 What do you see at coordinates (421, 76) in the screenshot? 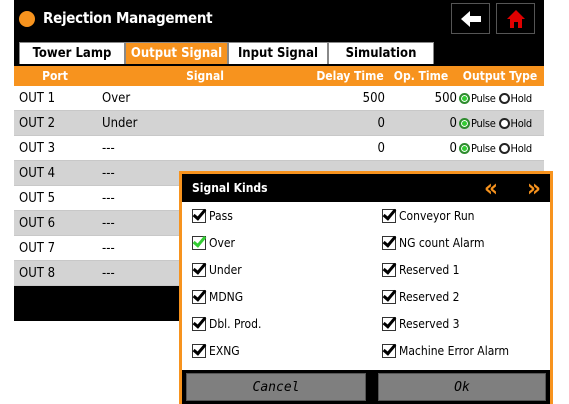
I see `header-op-time: Op. Time` at bounding box center [421, 76].